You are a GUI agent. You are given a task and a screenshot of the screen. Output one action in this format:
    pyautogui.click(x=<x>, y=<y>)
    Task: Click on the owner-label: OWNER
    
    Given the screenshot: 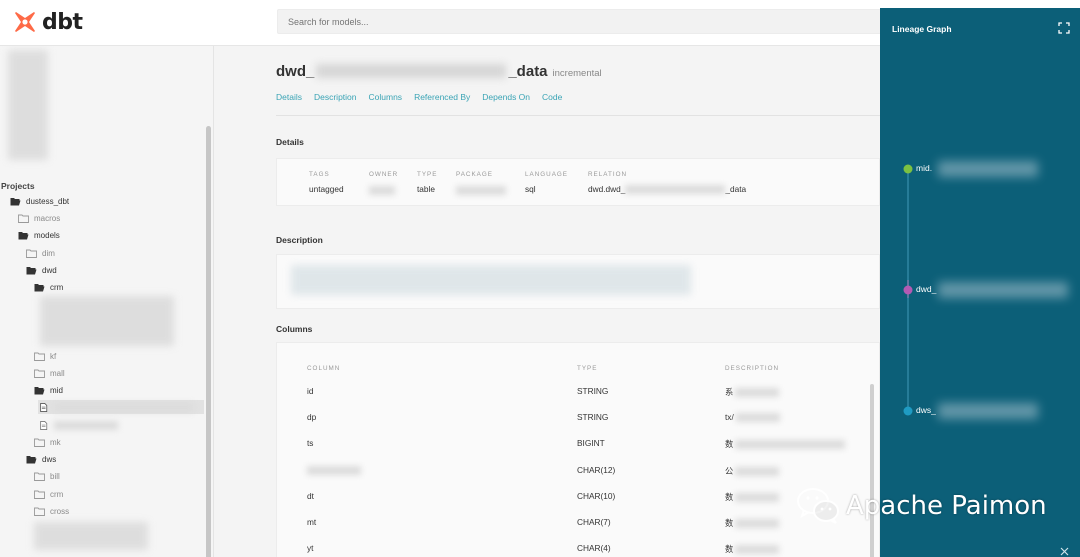 What is the action you would take?
    pyautogui.click(x=384, y=174)
    